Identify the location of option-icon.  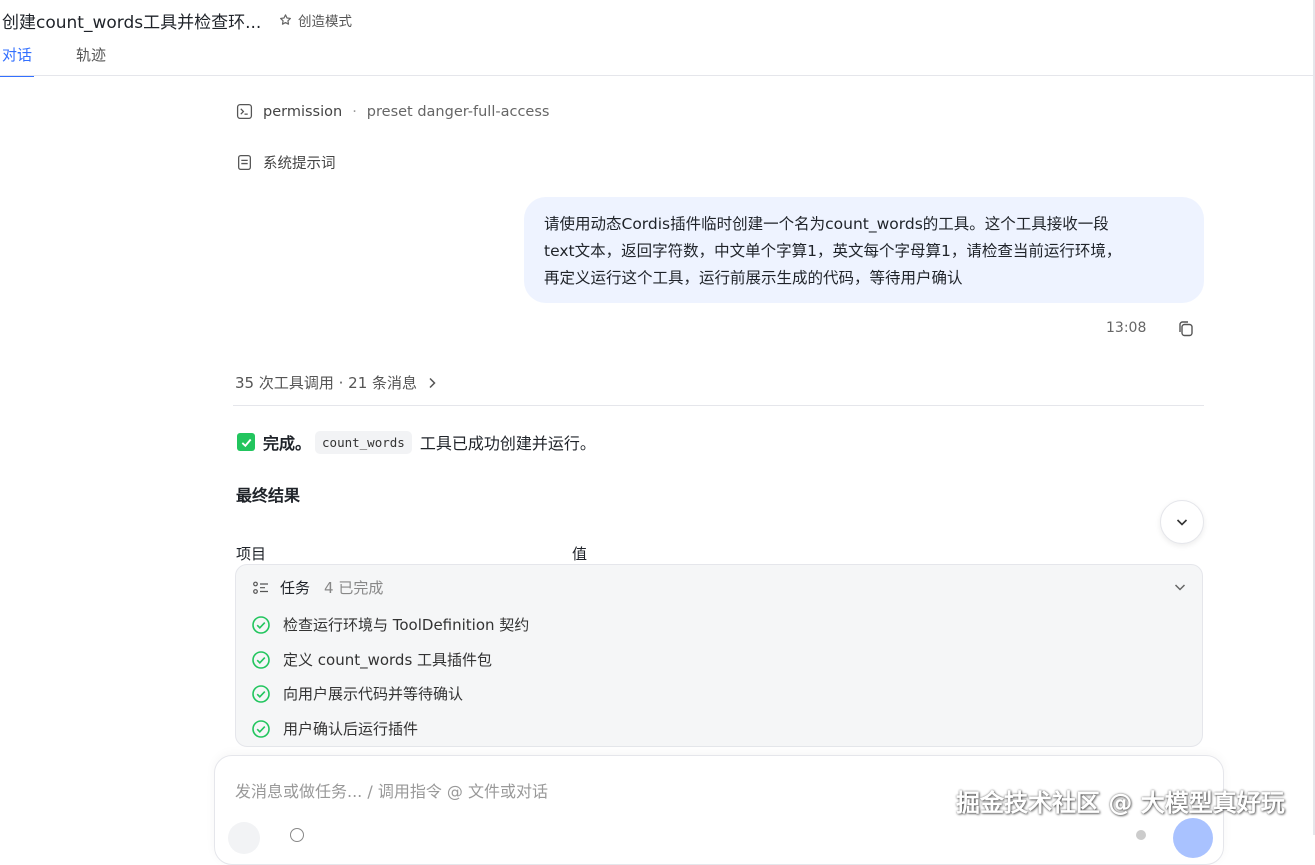
(297, 835).